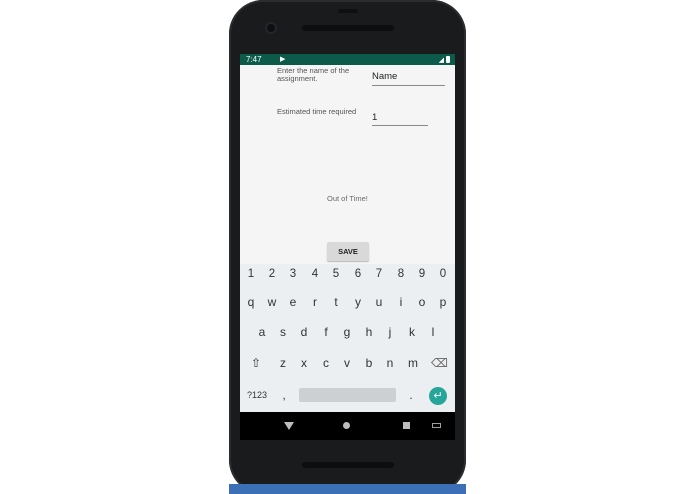 Image resolution: width=695 pixels, height=494 pixels. Describe the element at coordinates (413, 363) in the screenshot. I see `key-m: m` at that location.